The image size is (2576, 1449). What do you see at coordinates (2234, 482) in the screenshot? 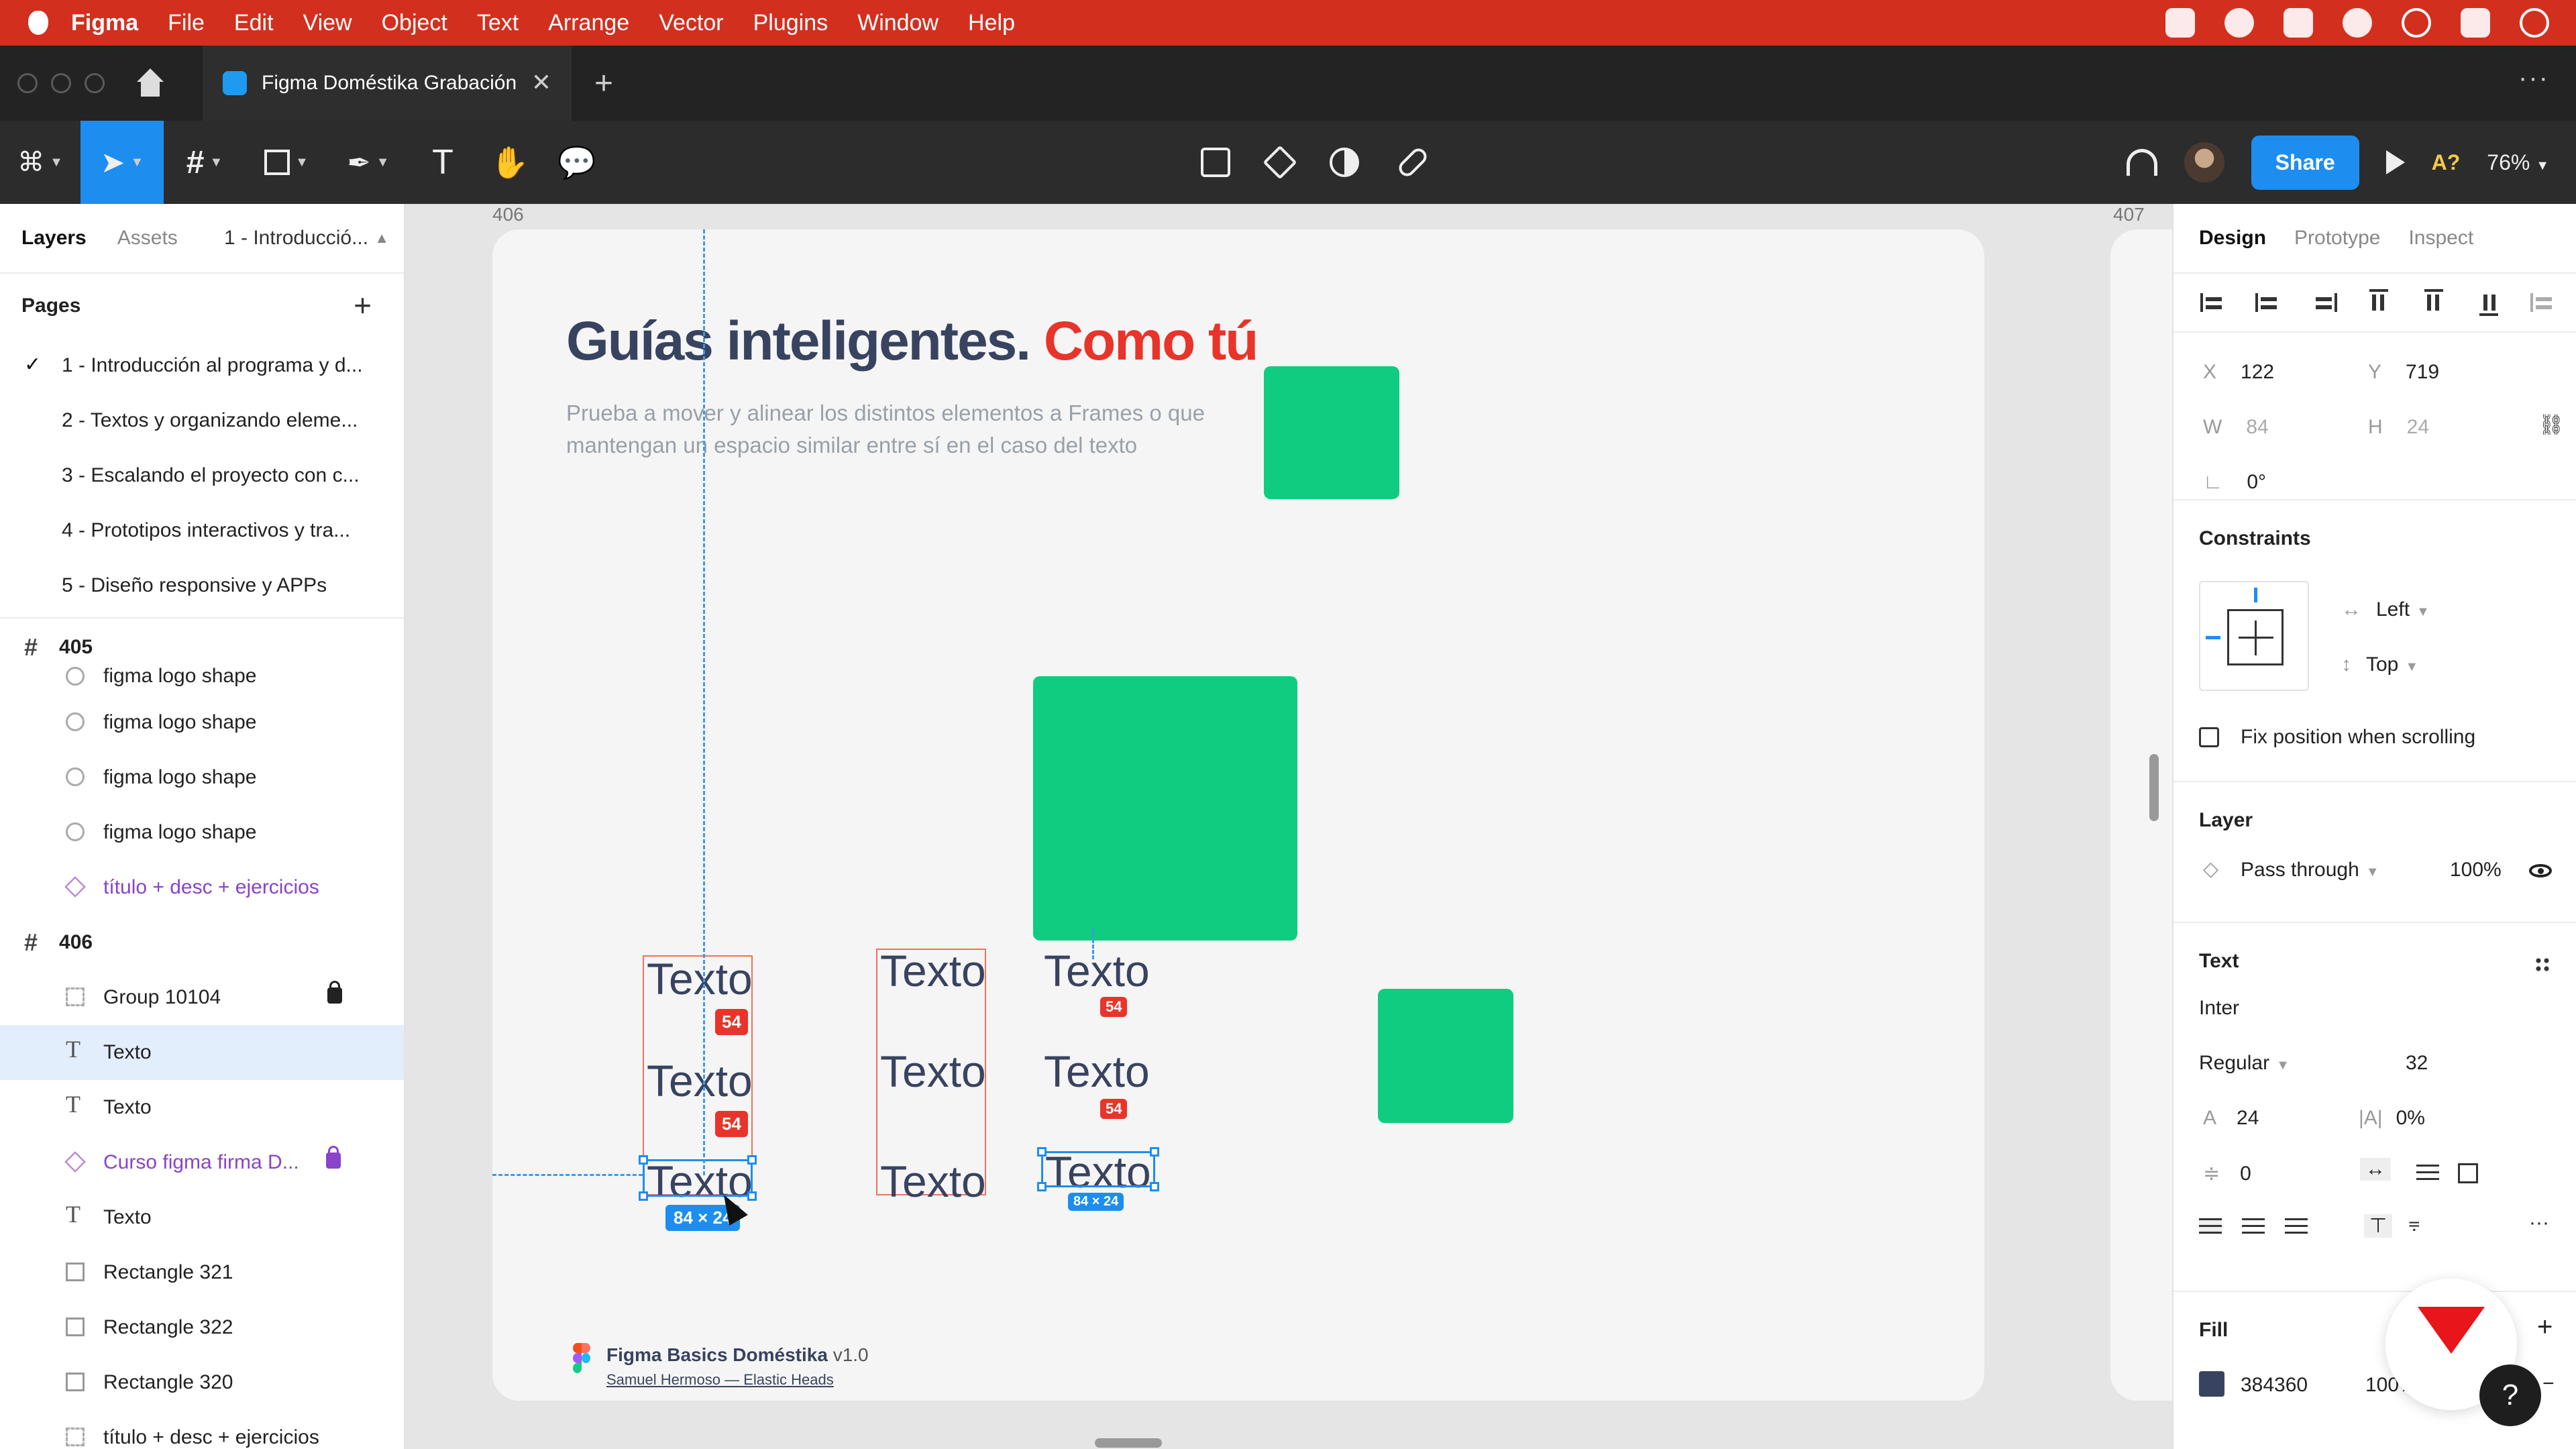
I see `rotation-field: ∟ 0°` at bounding box center [2234, 482].